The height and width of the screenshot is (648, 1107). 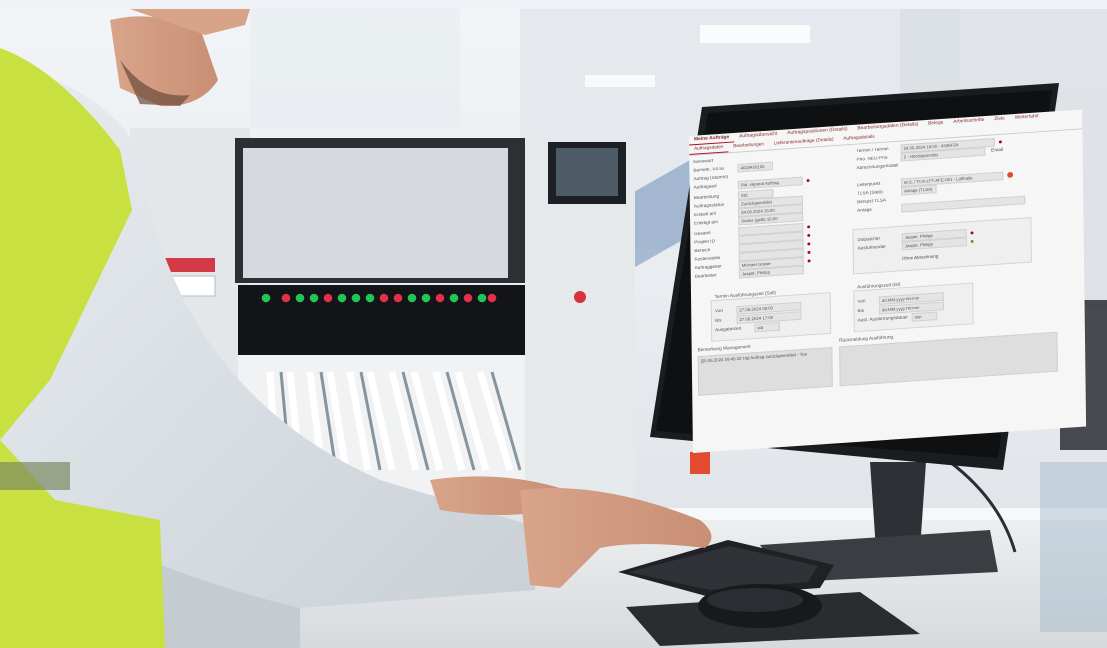 What do you see at coordinates (858, 139) in the screenshot?
I see `subtab-auftragsdetails: Auftragsdetails` at bounding box center [858, 139].